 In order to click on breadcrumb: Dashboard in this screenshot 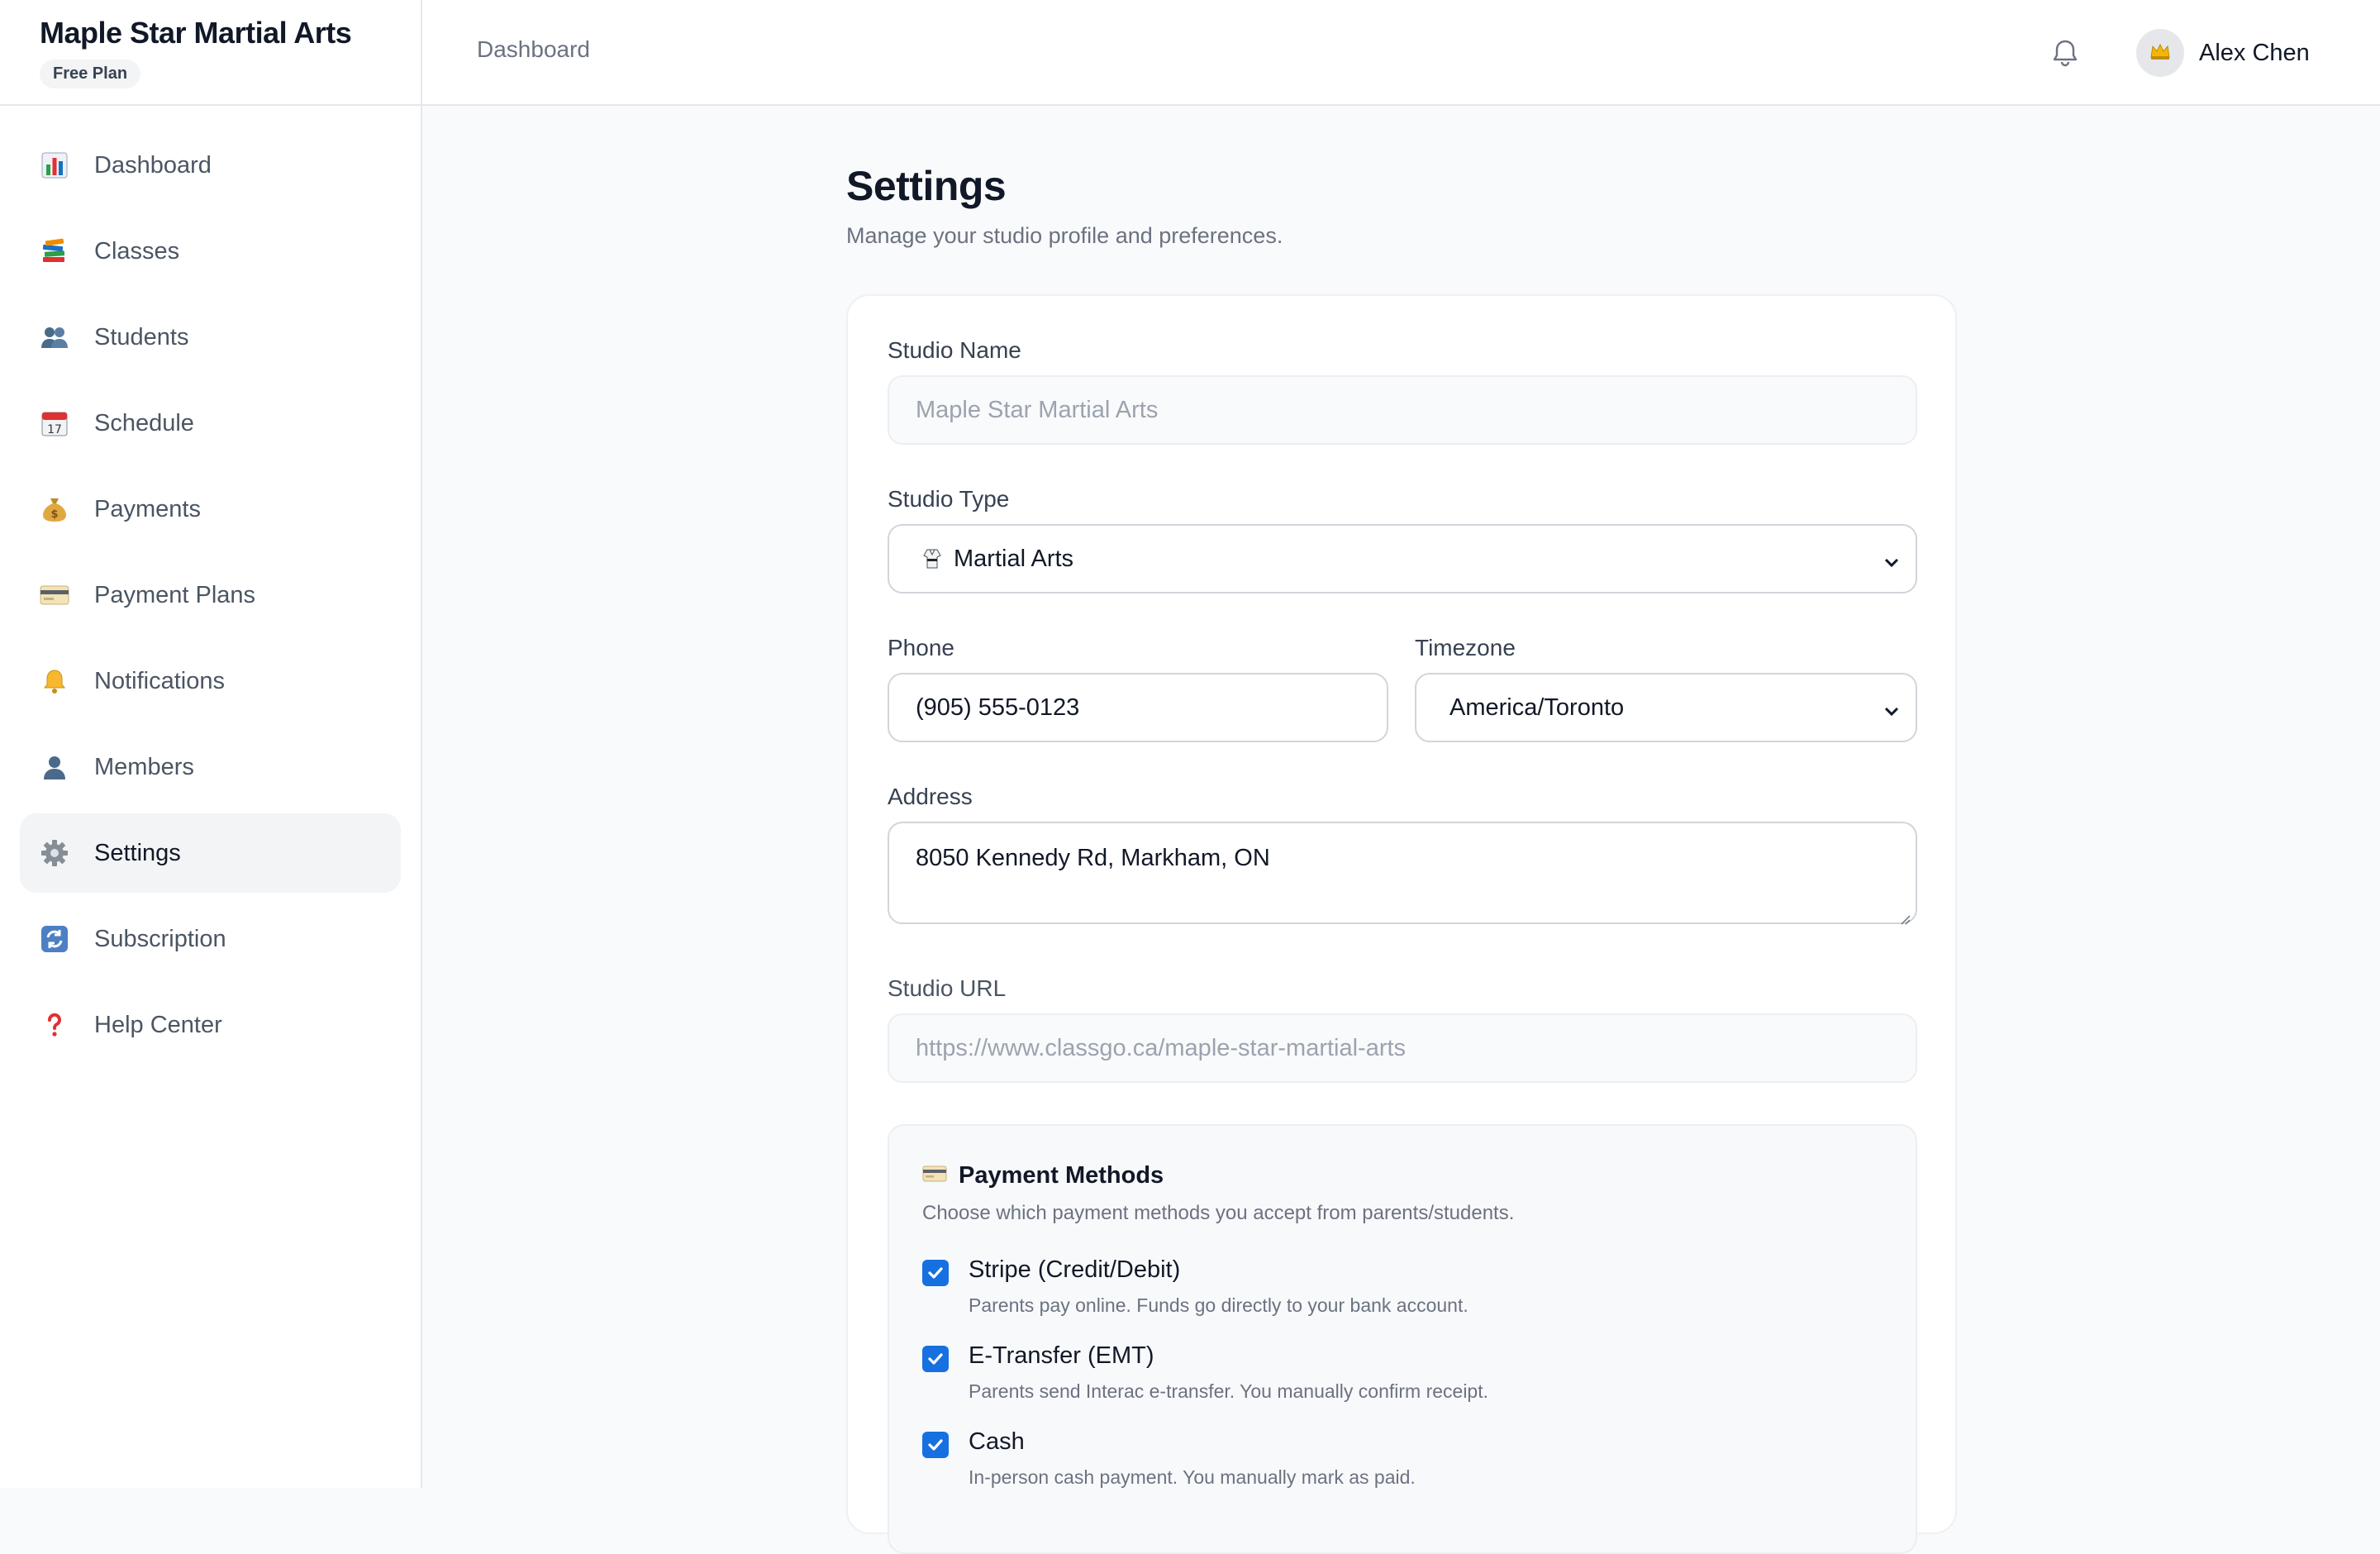, I will do `click(533, 49)`.